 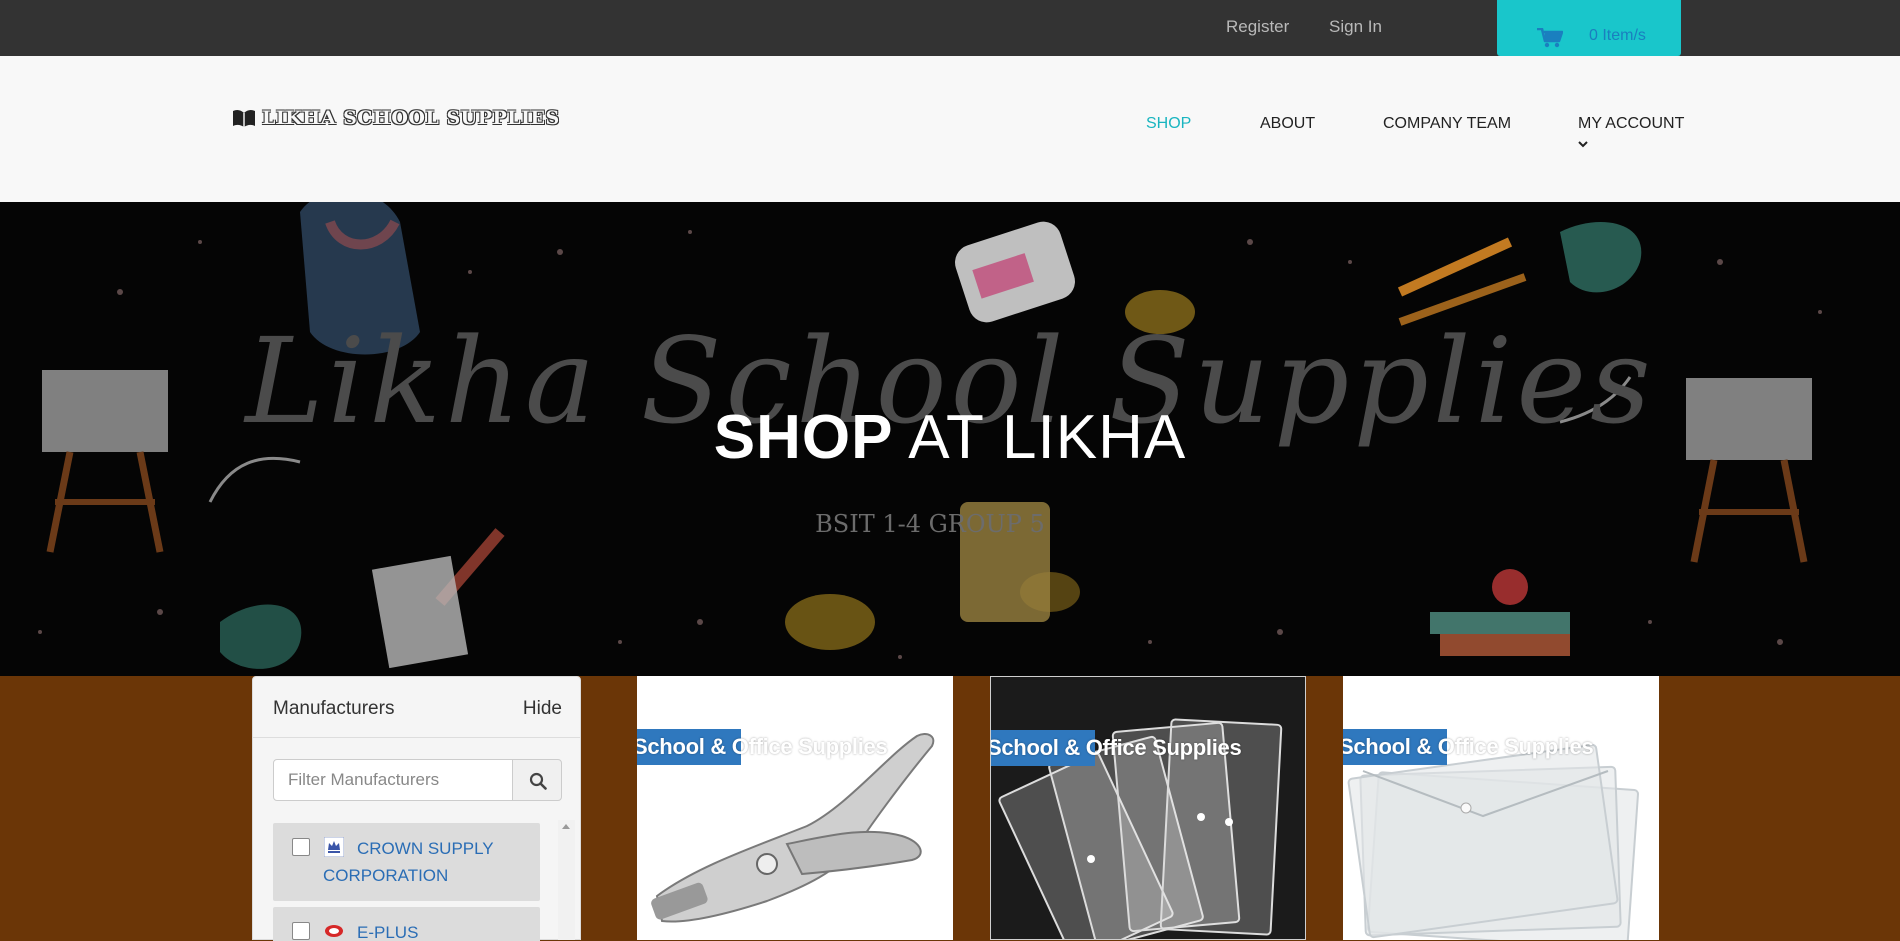 What do you see at coordinates (244, 118) in the screenshot?
I see `book-icon` at bounding box center [244, 118].